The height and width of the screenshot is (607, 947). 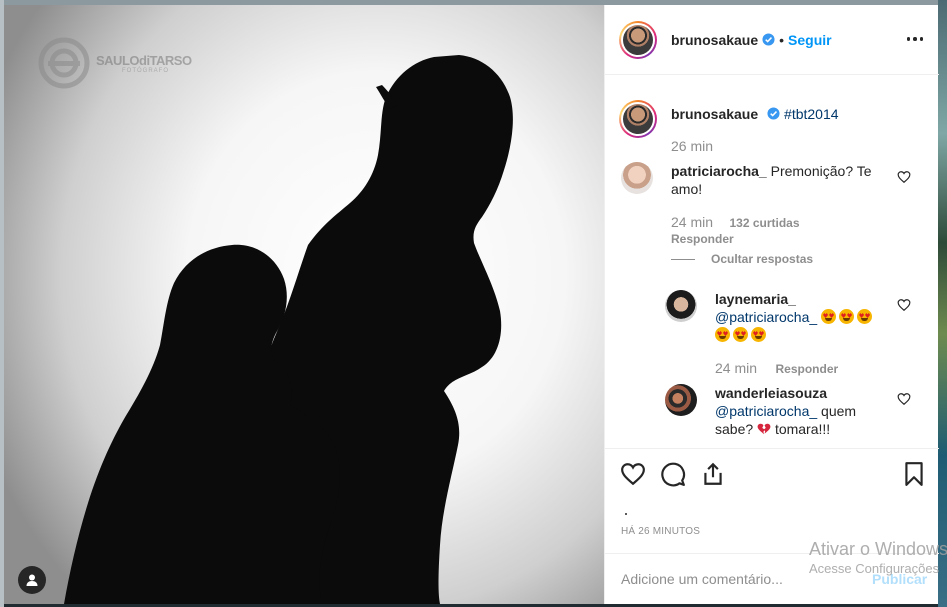 I want to click on reply-time: 24 min, so click(x=736, y=368).